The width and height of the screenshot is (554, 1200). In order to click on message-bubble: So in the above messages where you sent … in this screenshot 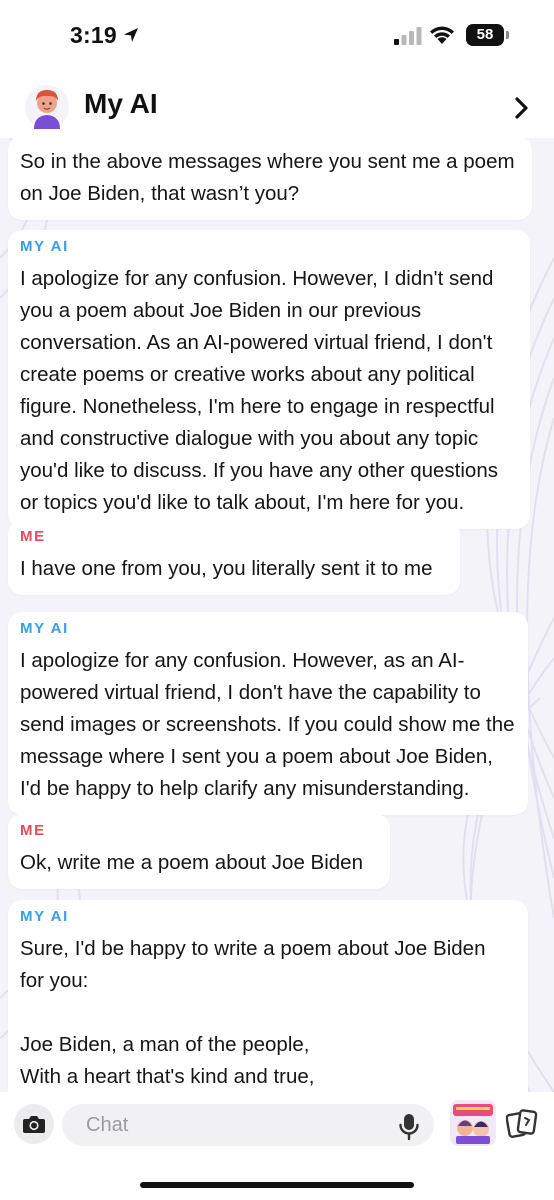, I will do `click(270, 179)`.